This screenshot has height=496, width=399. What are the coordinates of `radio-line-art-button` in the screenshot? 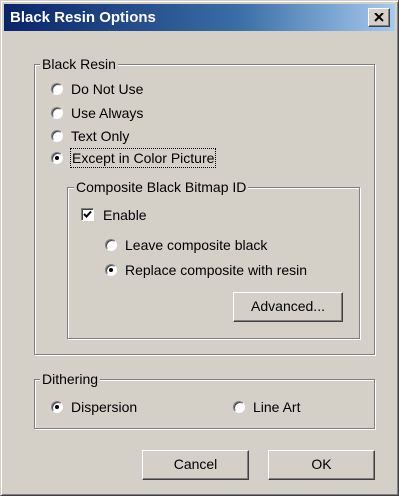 It's located at (239, 407).